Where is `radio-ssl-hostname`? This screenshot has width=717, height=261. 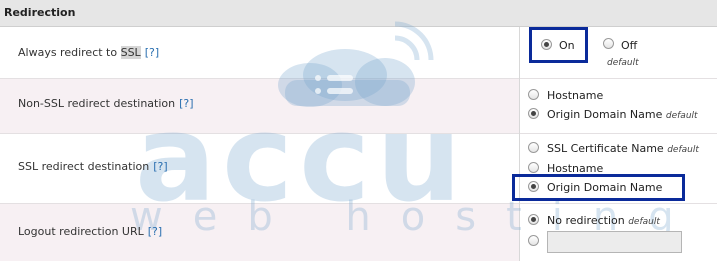 radio-ssl-hostname is located at coordinates (533, 167).